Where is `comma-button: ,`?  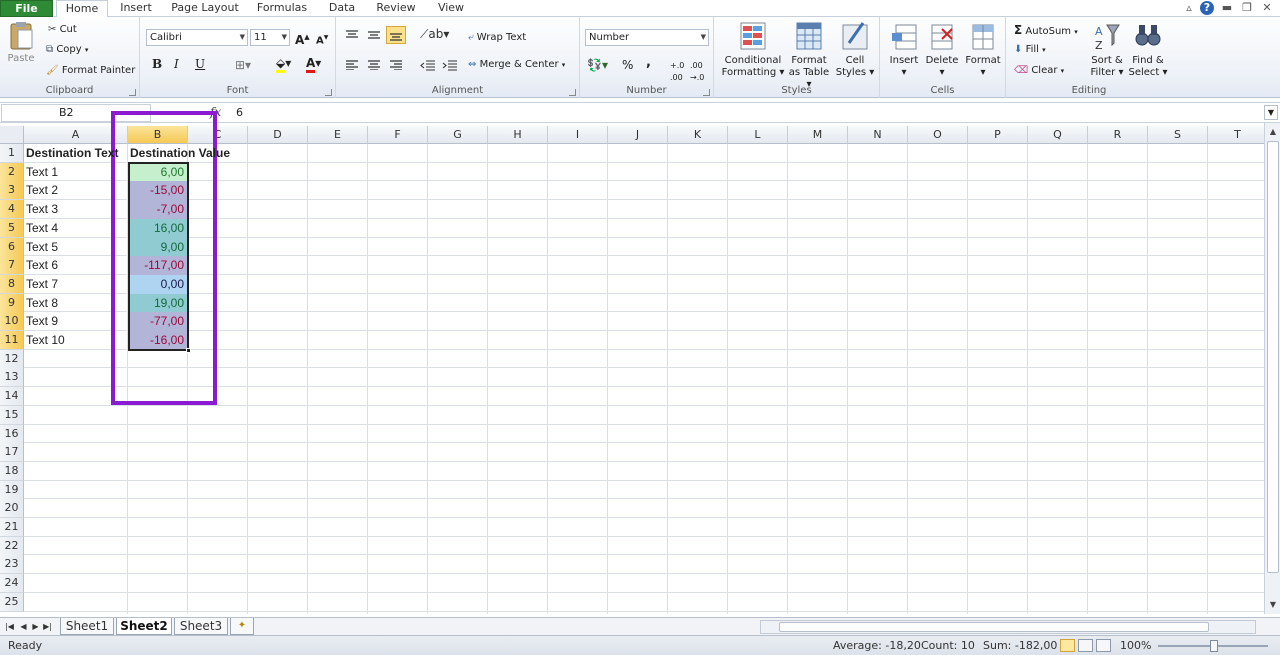 comma-button: , is located at coordinates (648, 62).